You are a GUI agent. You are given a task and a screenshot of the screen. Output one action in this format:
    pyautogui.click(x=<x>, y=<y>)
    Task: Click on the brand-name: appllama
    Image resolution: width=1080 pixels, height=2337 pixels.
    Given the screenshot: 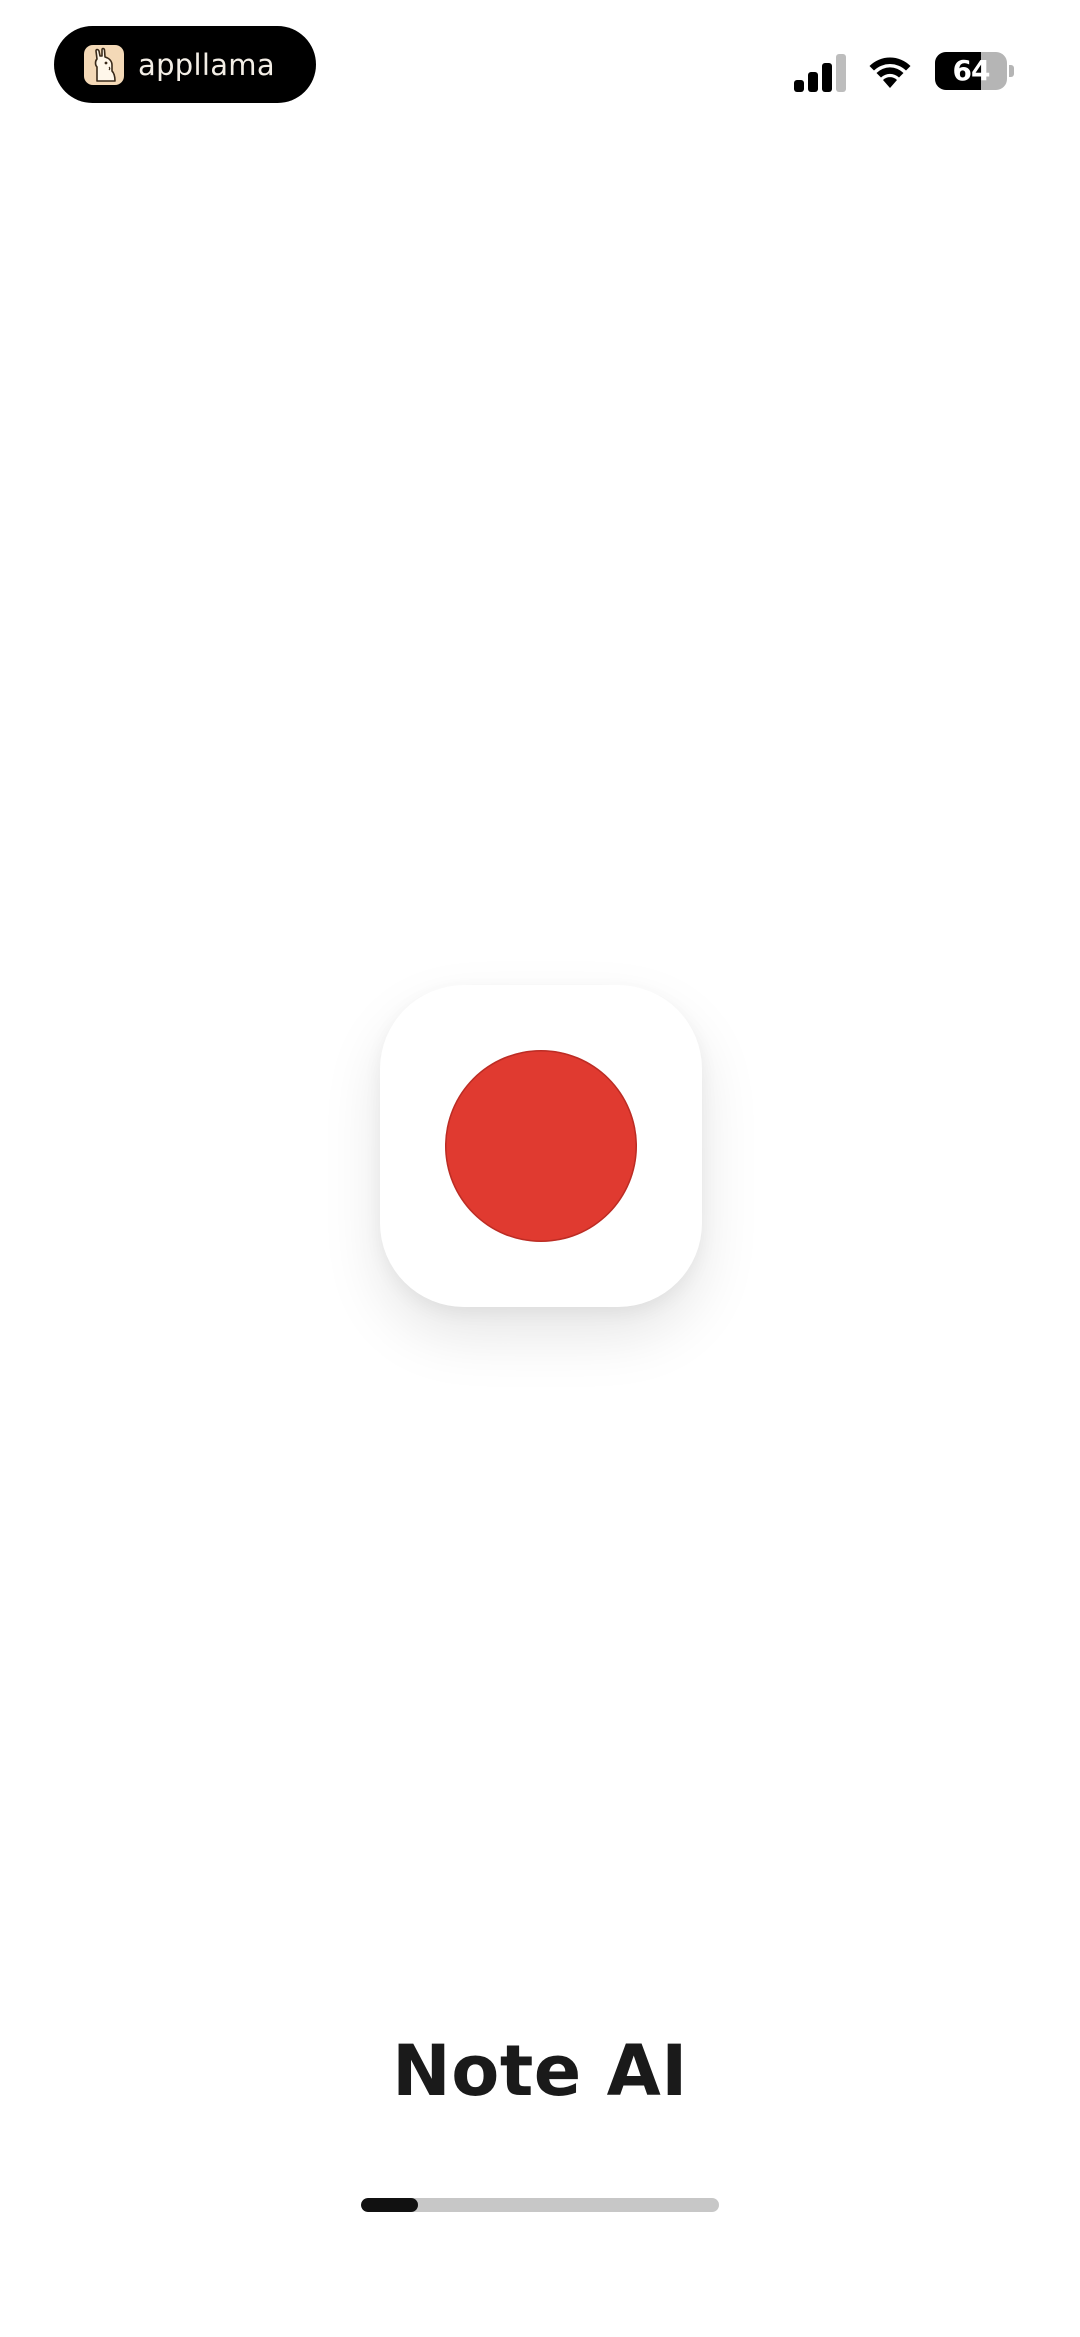 What is the action you would take?
    pyautogui.click(x=206, y=64)
    